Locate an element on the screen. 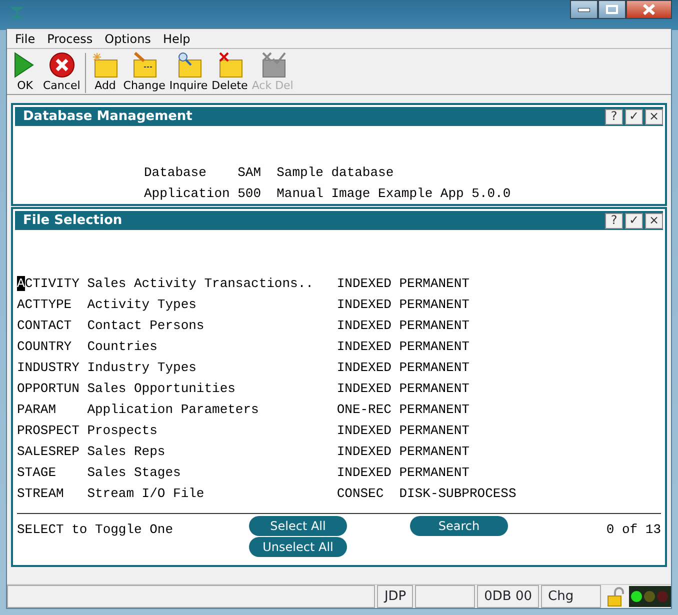  toolbar-button: Add is located at coordinates (105, 71).